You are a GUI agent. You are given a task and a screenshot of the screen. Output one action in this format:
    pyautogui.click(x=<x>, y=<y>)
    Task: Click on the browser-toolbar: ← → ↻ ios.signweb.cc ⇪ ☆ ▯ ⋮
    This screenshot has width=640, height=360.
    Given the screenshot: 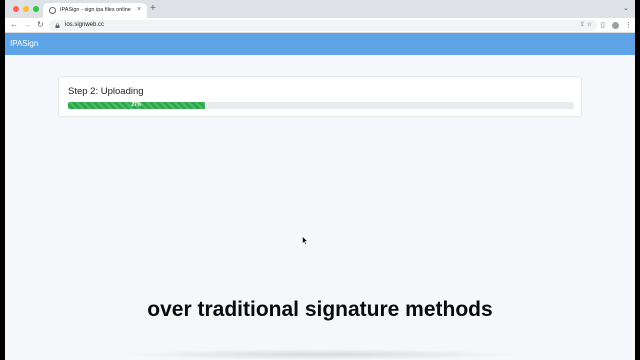 What is the action you would take?
    pyautogui.click(x=320, y=25)
    